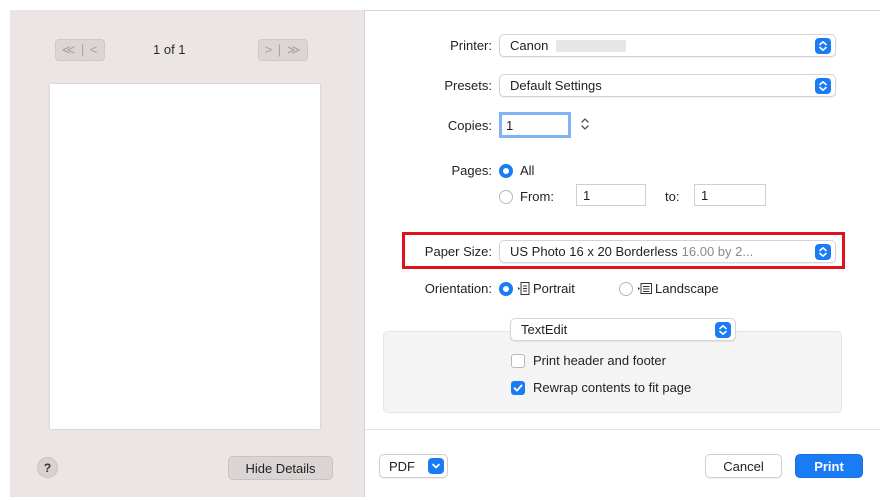  What do you see at coordinates (594, 251) in the screenshot?
I see `paper-size-value: US Photo 16 x 20 Borderless` at bounding box center [594, 251].